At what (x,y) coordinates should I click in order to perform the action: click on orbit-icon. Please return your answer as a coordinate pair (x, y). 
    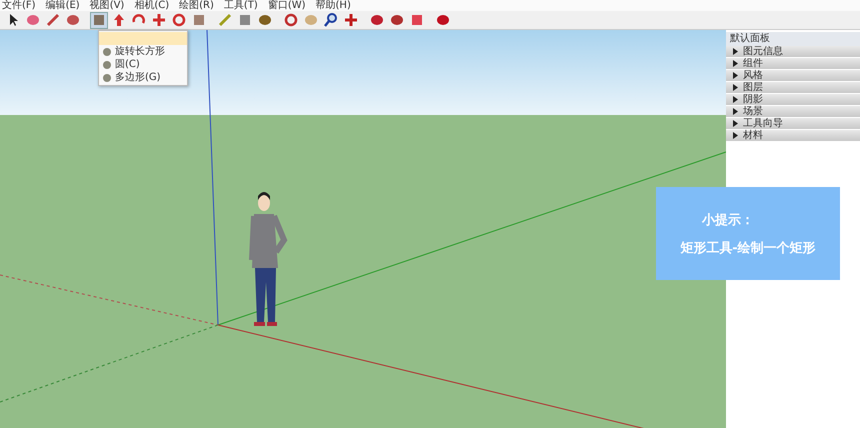
    Looking at the image, I should click on (291, 20).